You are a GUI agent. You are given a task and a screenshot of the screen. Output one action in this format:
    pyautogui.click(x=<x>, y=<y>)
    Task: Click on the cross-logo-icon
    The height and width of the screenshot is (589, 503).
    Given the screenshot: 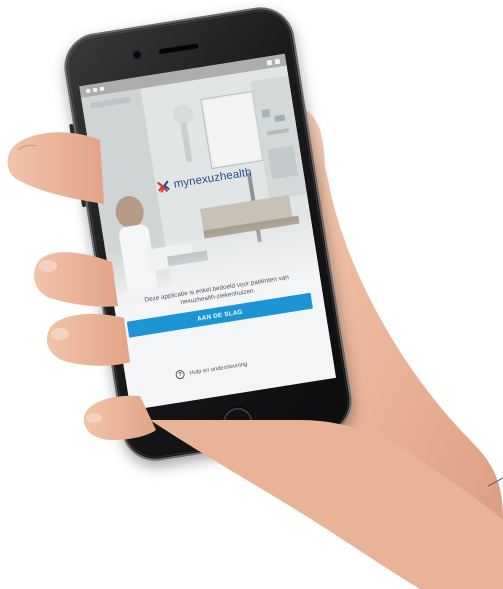 What is the action you would take?
    pyautogui.click(x=163, y=186)
    